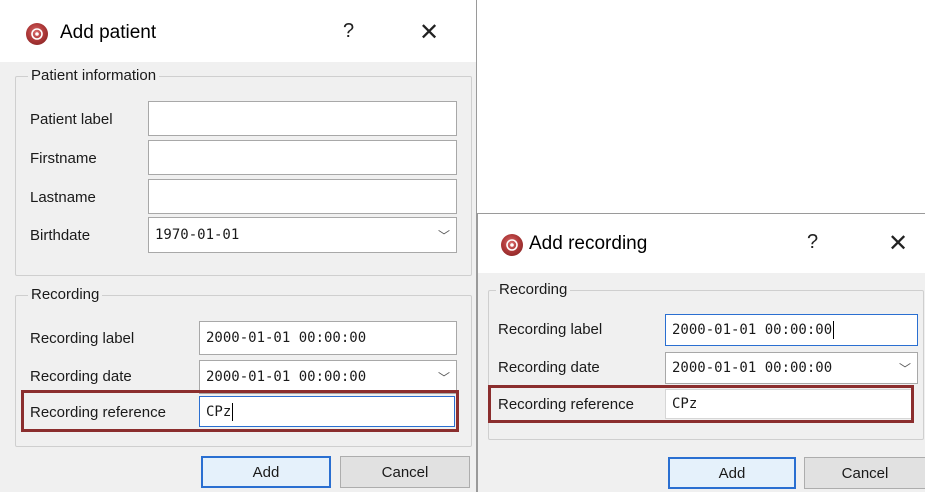  What do you see at coordinates (63, 197) in the screenshot?
I see `lastname-label: Lastname` at bounding box center [63, 197].